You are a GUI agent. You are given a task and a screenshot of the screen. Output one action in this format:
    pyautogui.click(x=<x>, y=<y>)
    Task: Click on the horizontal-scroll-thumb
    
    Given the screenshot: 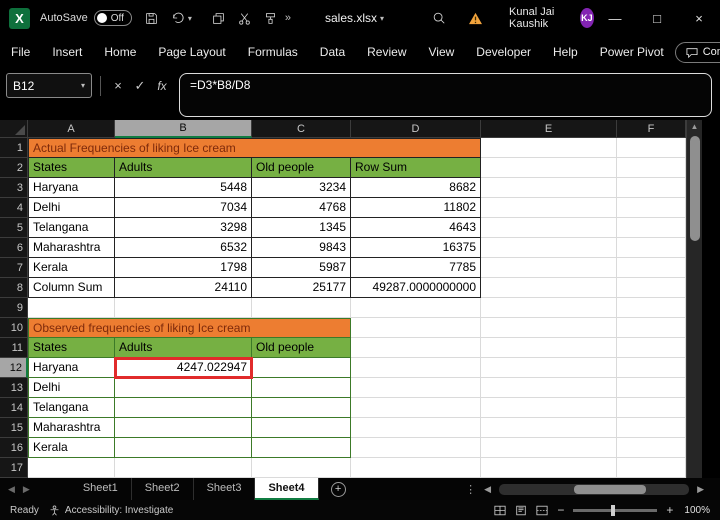 What is the action you would take?
    pyautogui.click(x=610, y=489)
    